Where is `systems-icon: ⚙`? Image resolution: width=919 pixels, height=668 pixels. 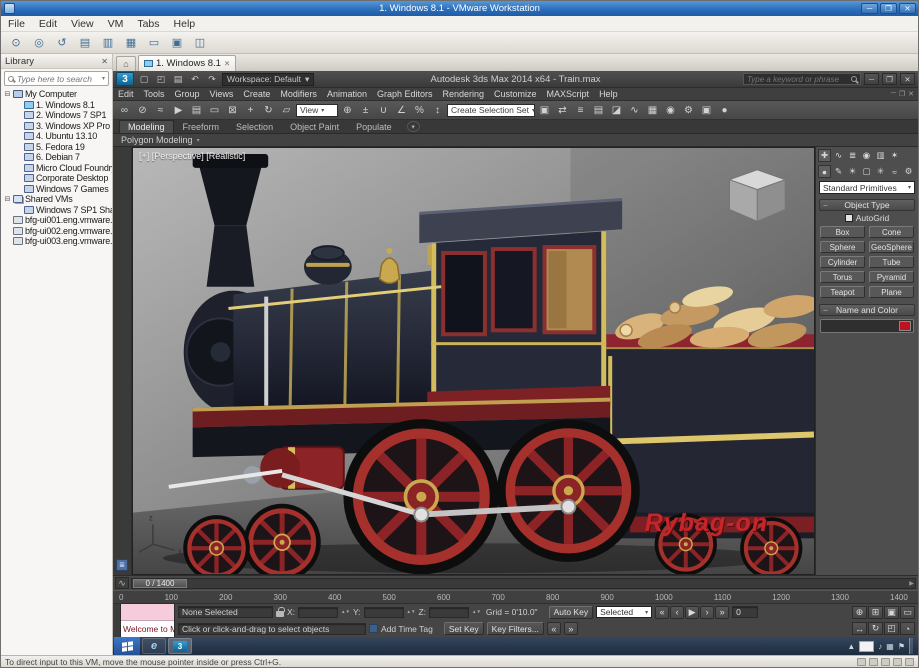
systems-icon: ⚙ is located at coordinates (908, 171).